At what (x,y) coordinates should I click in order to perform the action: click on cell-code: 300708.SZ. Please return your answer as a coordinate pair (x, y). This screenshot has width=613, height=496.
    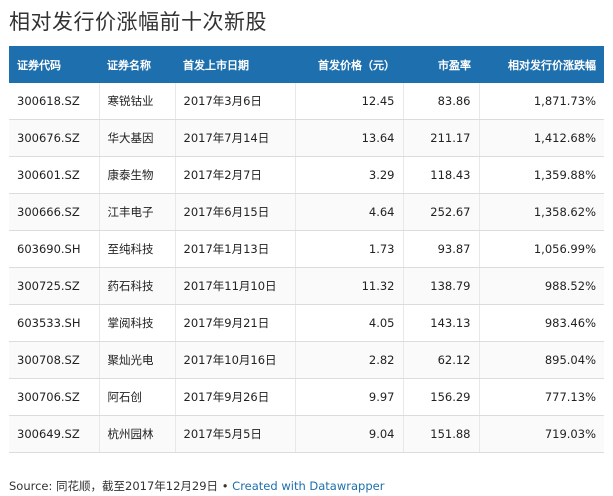
    Looking at the image, I should click on (54, 360).